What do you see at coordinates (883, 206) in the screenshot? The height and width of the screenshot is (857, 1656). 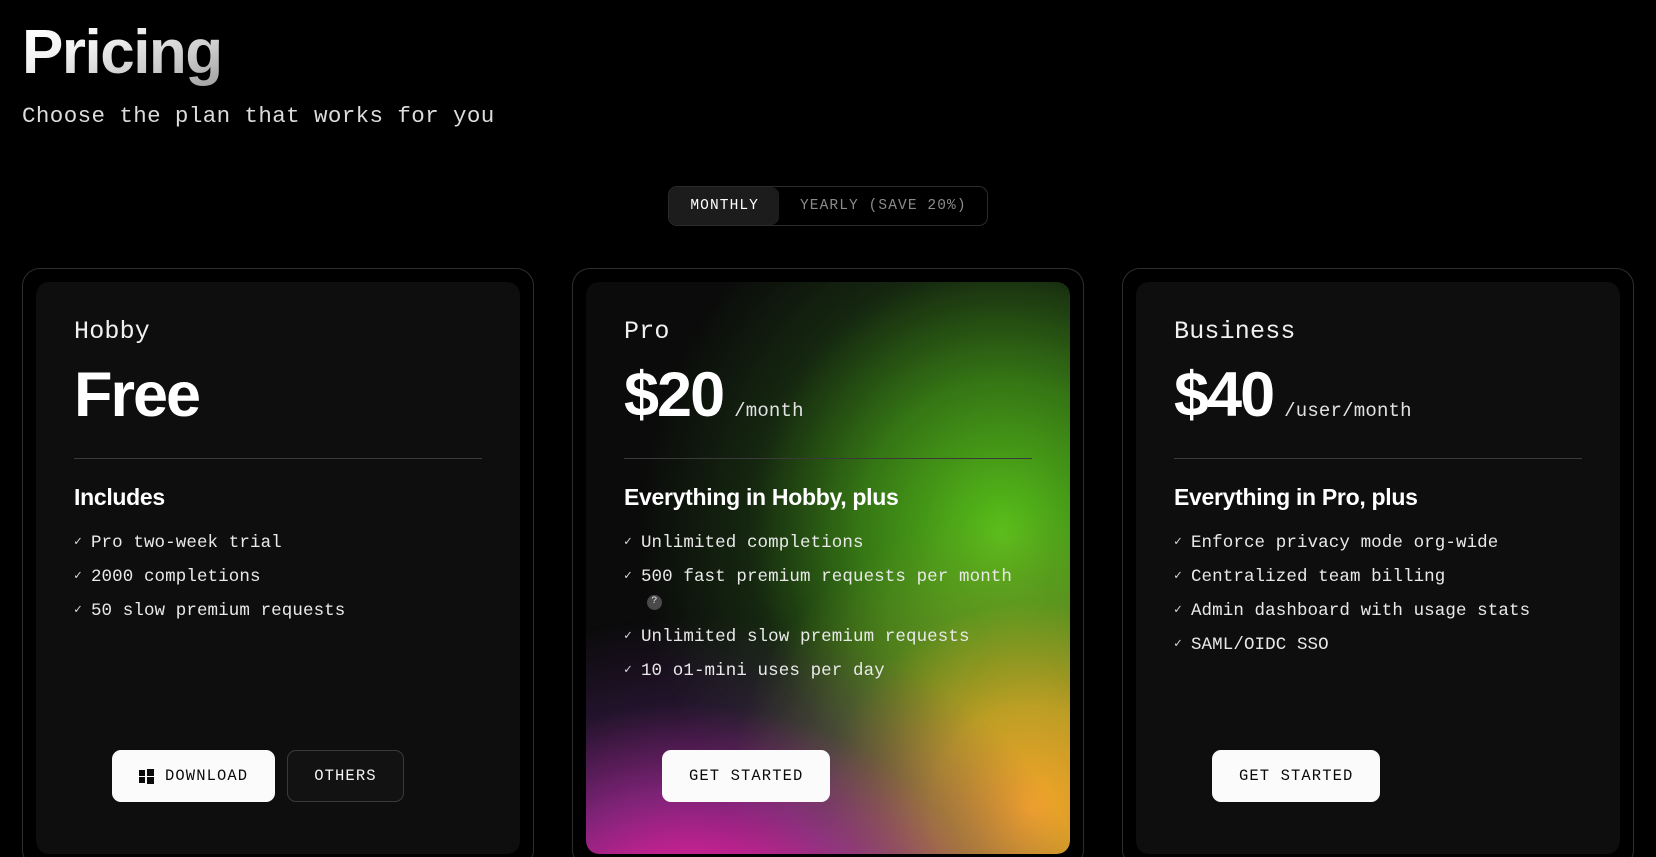 I see `toggle-option-yearly: YEARLY (SAVE 20%)` at bounding box center [883, 206].